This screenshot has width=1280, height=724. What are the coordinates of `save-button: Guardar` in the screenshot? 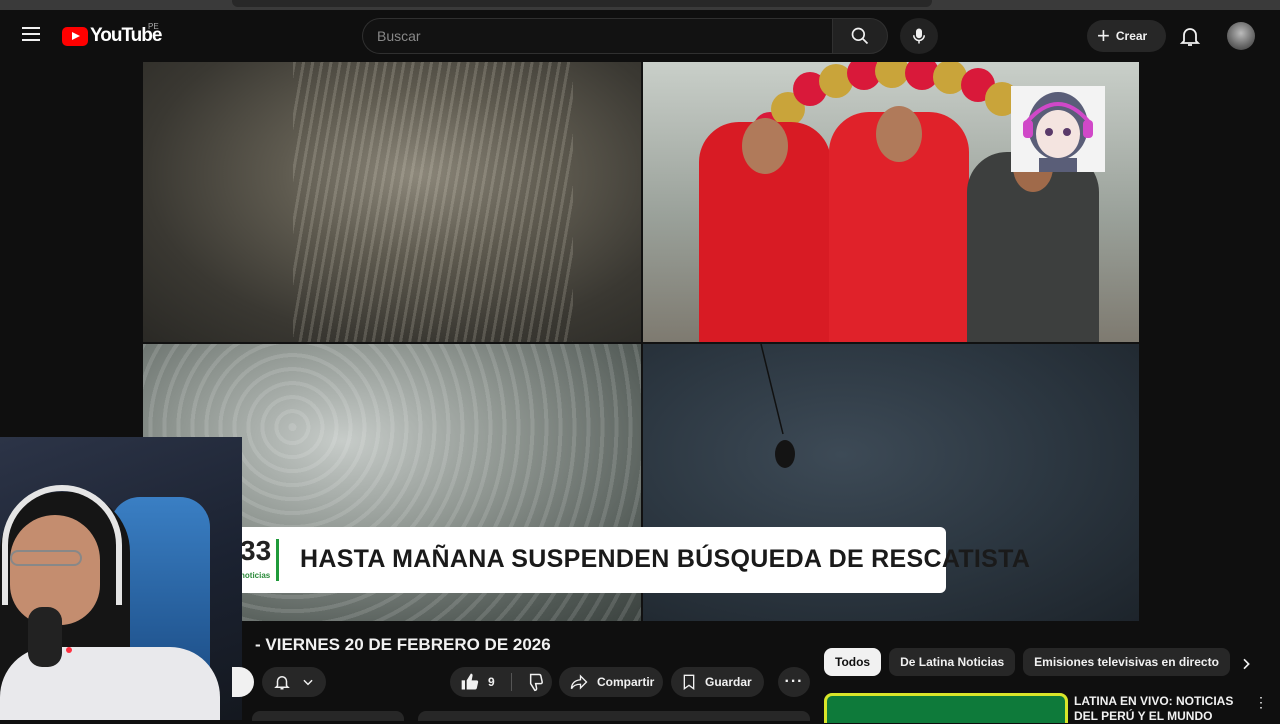 It's located at (717, 682).